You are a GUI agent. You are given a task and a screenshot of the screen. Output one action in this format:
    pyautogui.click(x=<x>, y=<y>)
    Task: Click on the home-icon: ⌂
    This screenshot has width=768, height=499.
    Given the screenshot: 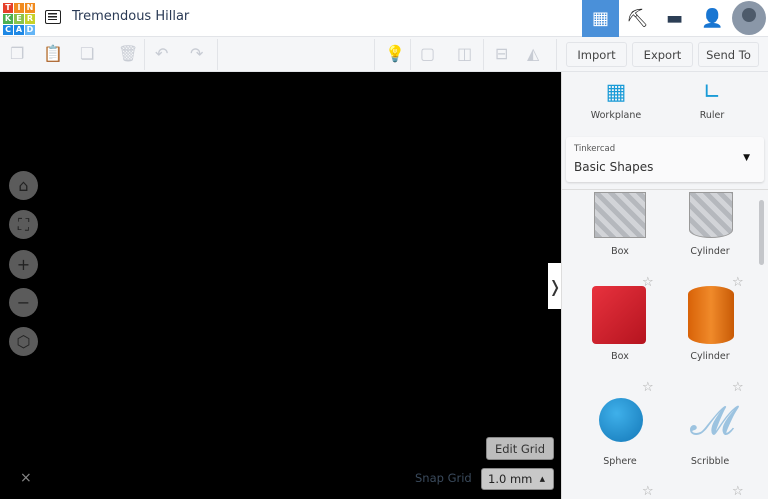 What is the action you would take?
    pyautogui.click(x=23, y=185)
    